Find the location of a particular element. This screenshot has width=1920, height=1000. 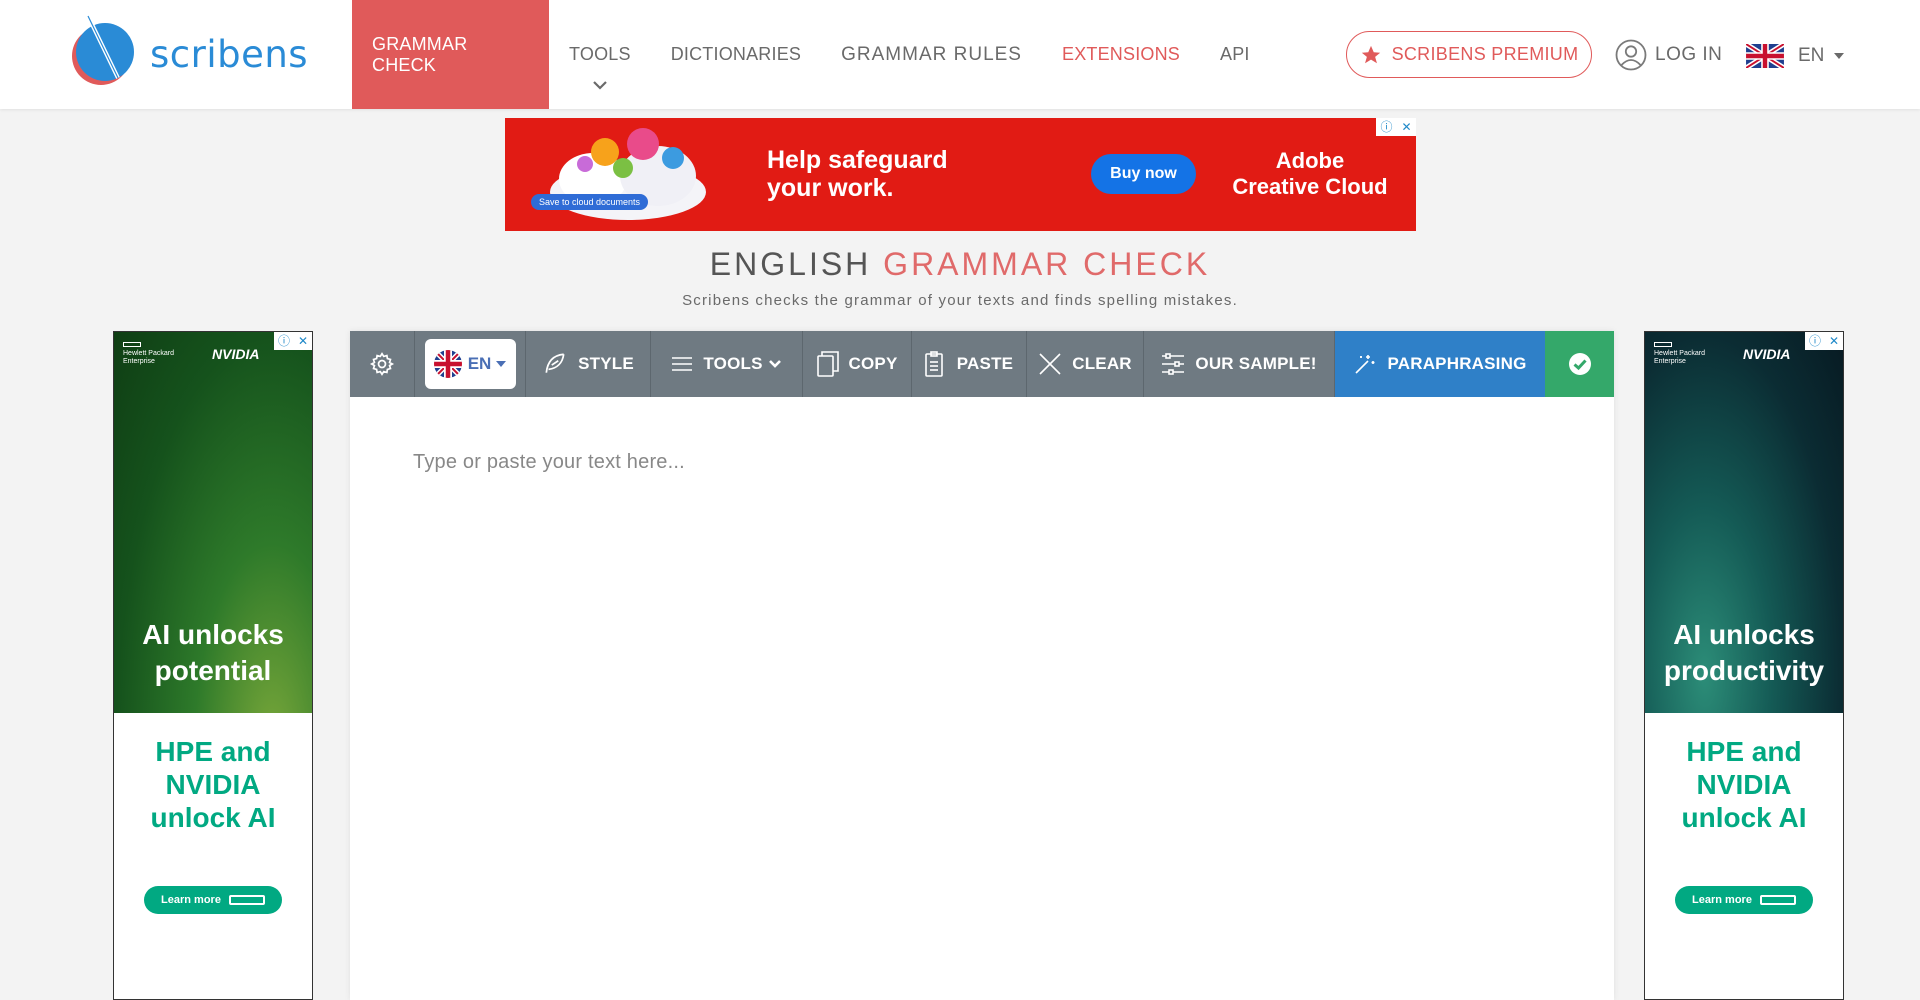

ad-headline-line: Help safeguard is located at coordinates (857, 160).